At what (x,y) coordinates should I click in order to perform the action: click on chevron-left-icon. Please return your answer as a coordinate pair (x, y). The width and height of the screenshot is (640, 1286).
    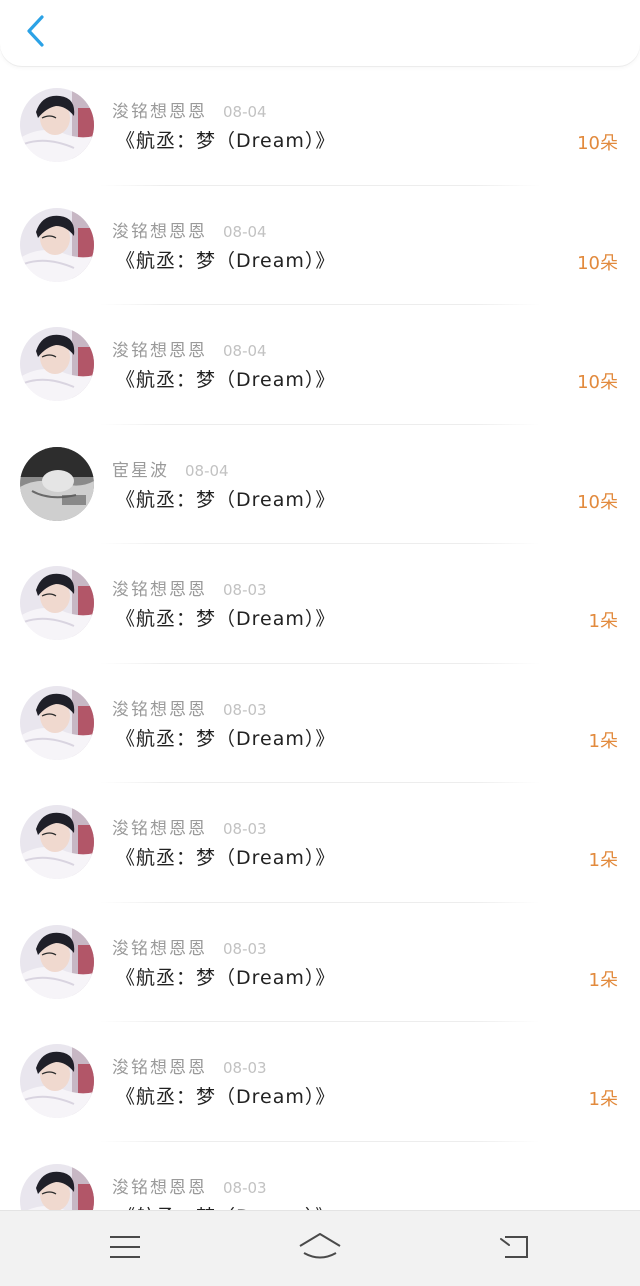
    Looking at the image, I should click on (35, 31).